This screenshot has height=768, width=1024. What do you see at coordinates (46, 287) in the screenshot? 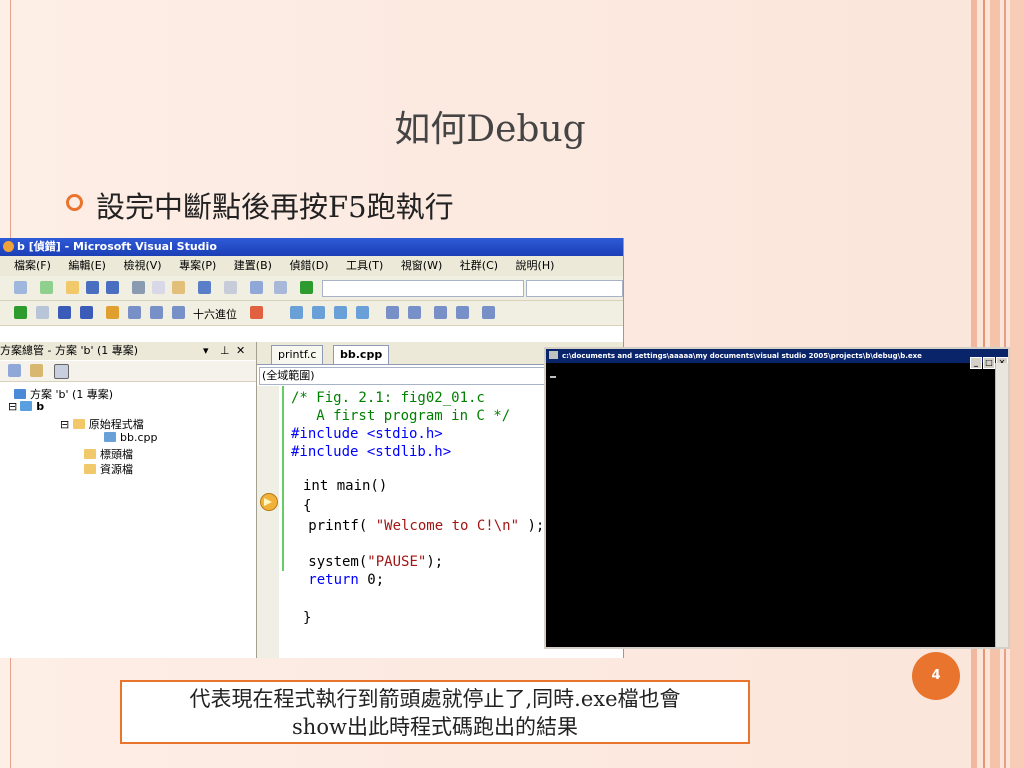
I see `add-item-icon` at bounding box center [46, 287].